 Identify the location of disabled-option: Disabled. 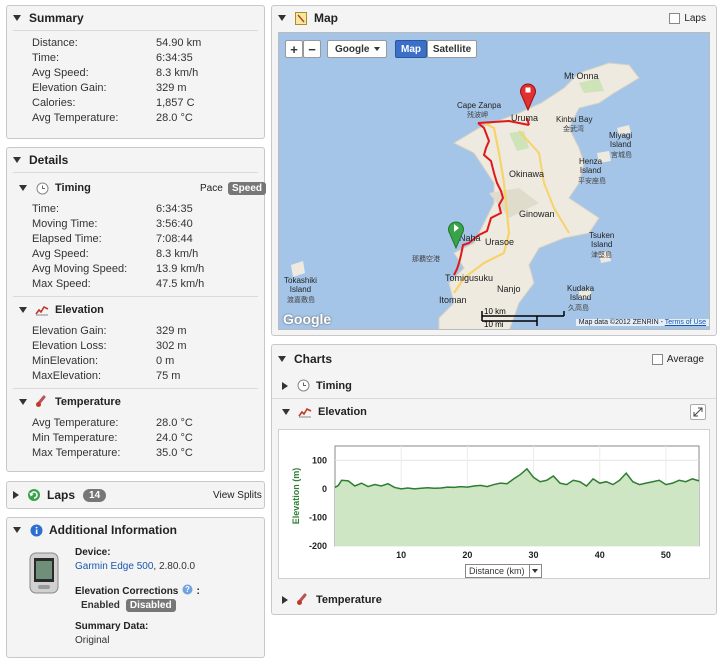
(150, 605).